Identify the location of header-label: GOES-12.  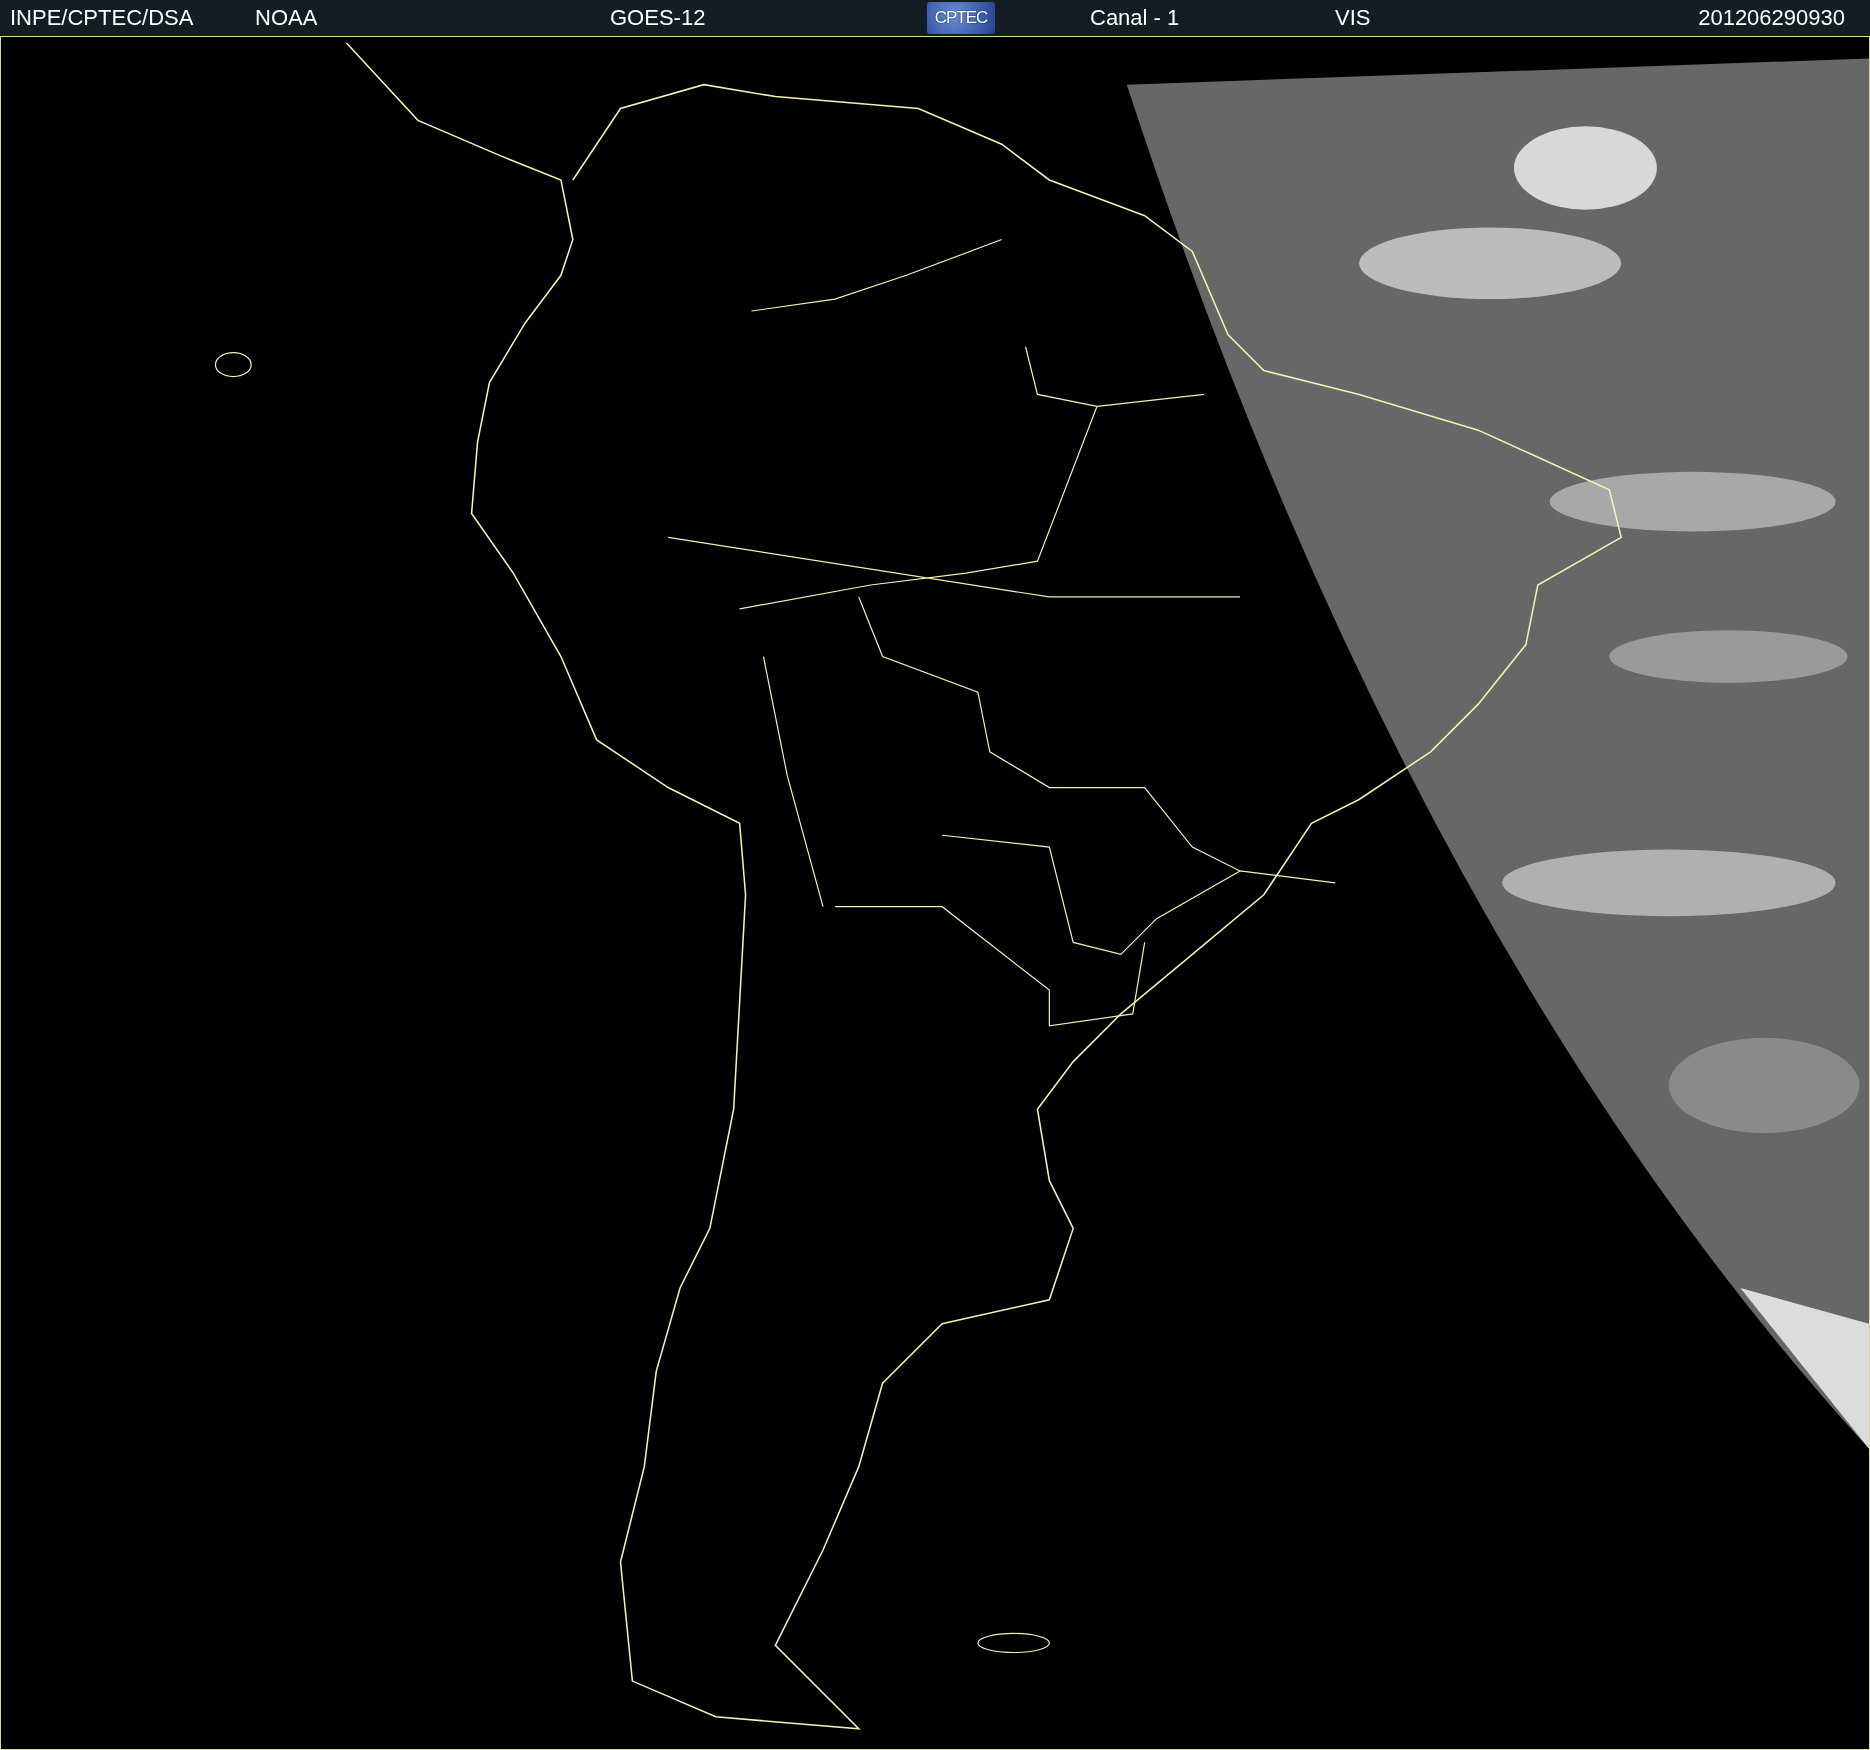
(658, 18).